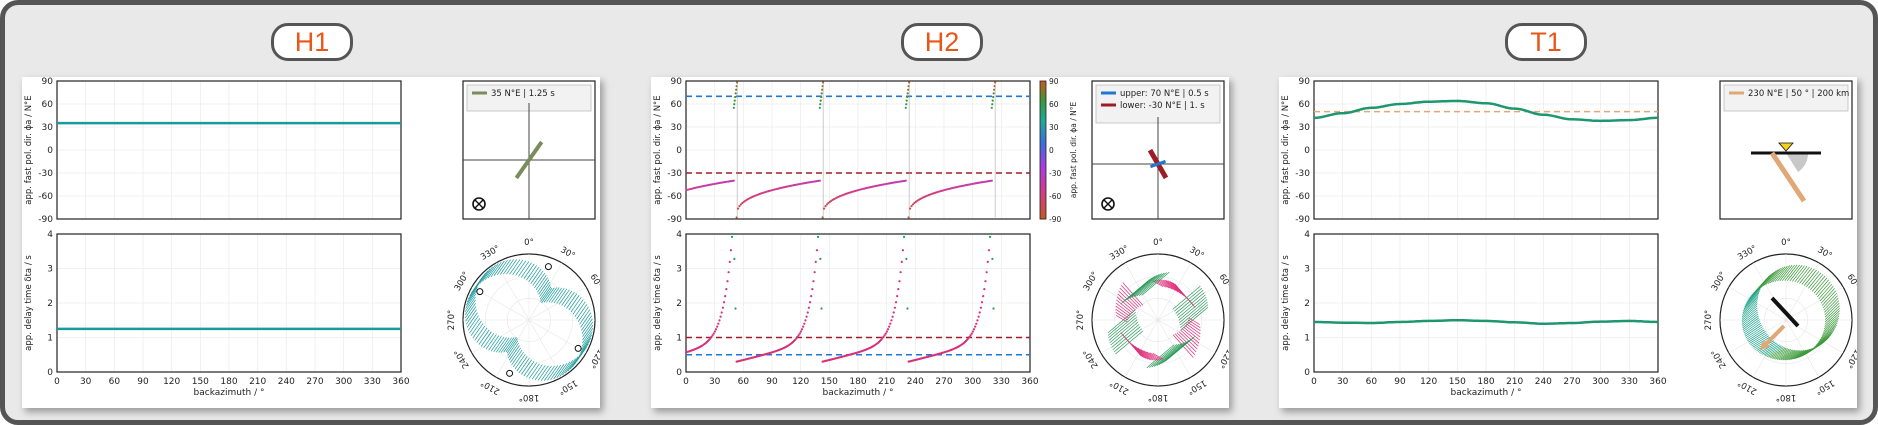 This screenshot has height=425, width=1878. Describe the element at coordinates (143, 382) in the screenshot. I see `x-tick-label: 90` at that location.